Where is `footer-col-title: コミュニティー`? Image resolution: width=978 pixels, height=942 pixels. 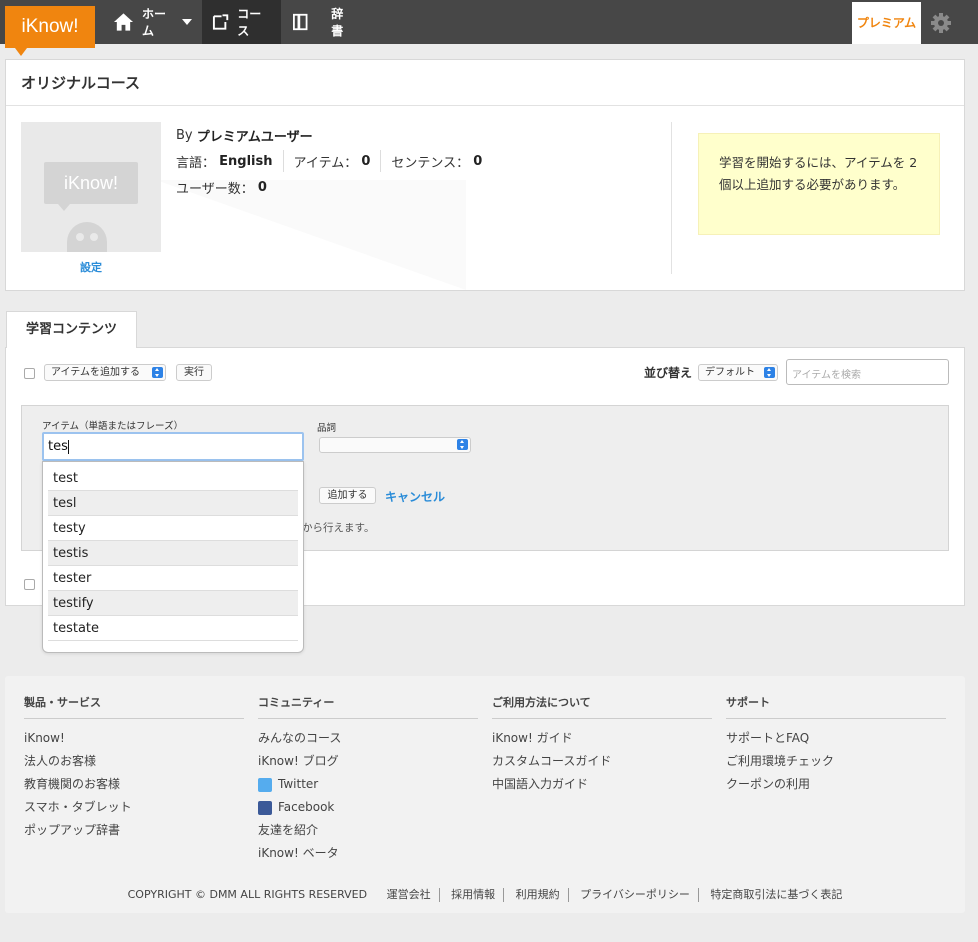
footer-col-title: コミュニティー is located at coordinates (368, 706).